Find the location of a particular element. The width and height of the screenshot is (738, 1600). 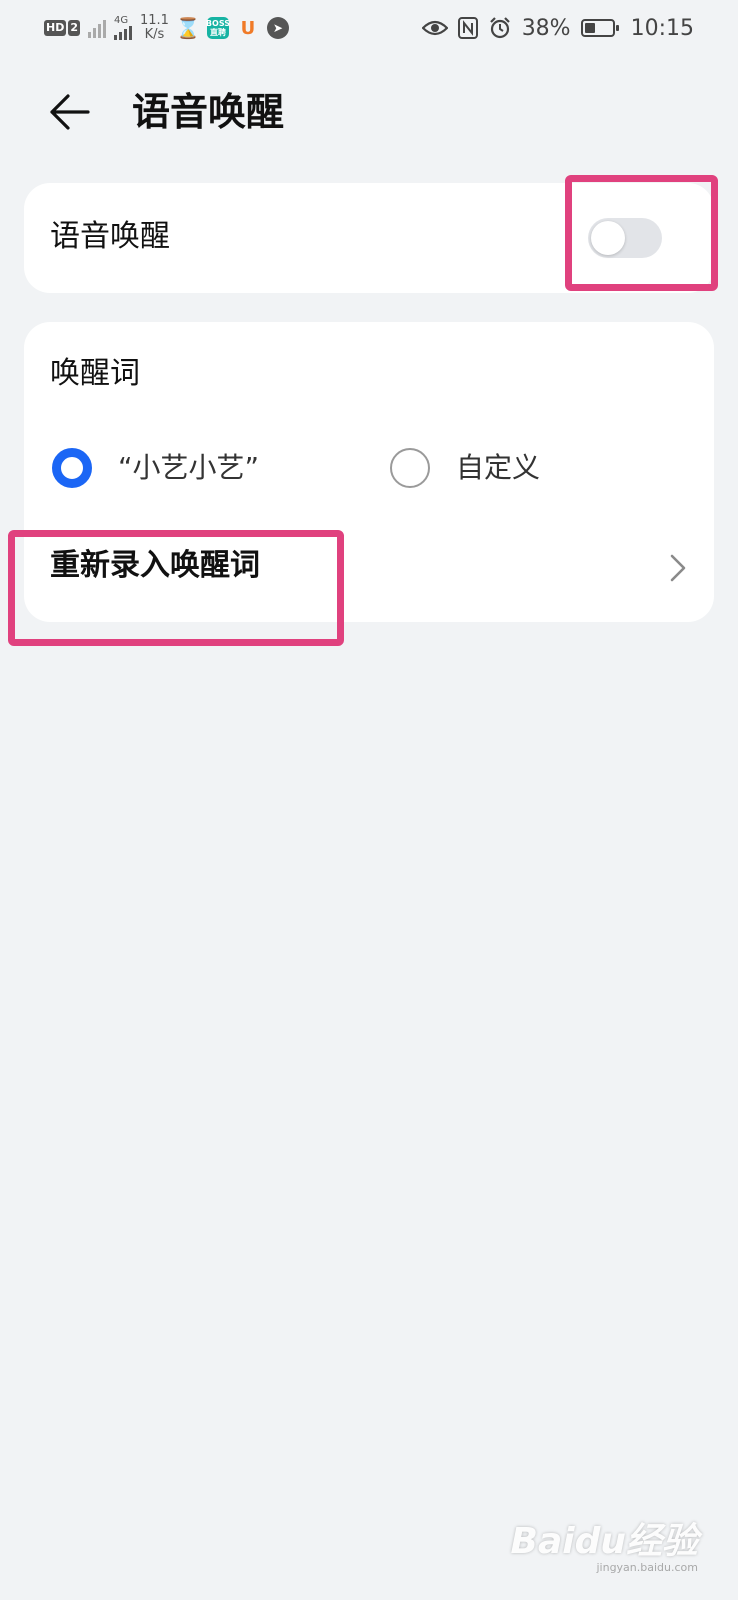

watermark-logo: Baidu经验 is located at coordinates (604, 1541).